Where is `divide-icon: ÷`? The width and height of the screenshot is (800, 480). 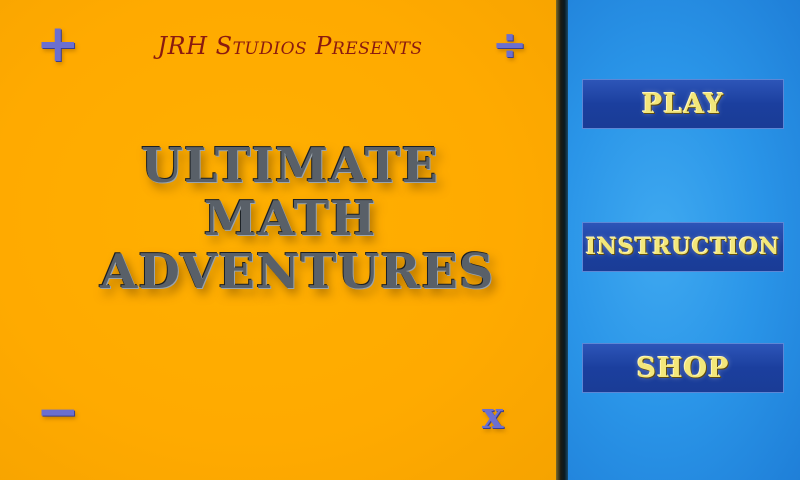 divide-icon: ÷ is located at coordinates (510, 44).